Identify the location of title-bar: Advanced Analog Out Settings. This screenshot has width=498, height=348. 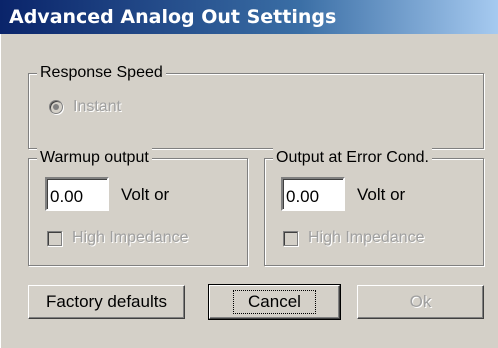
(249, 17).